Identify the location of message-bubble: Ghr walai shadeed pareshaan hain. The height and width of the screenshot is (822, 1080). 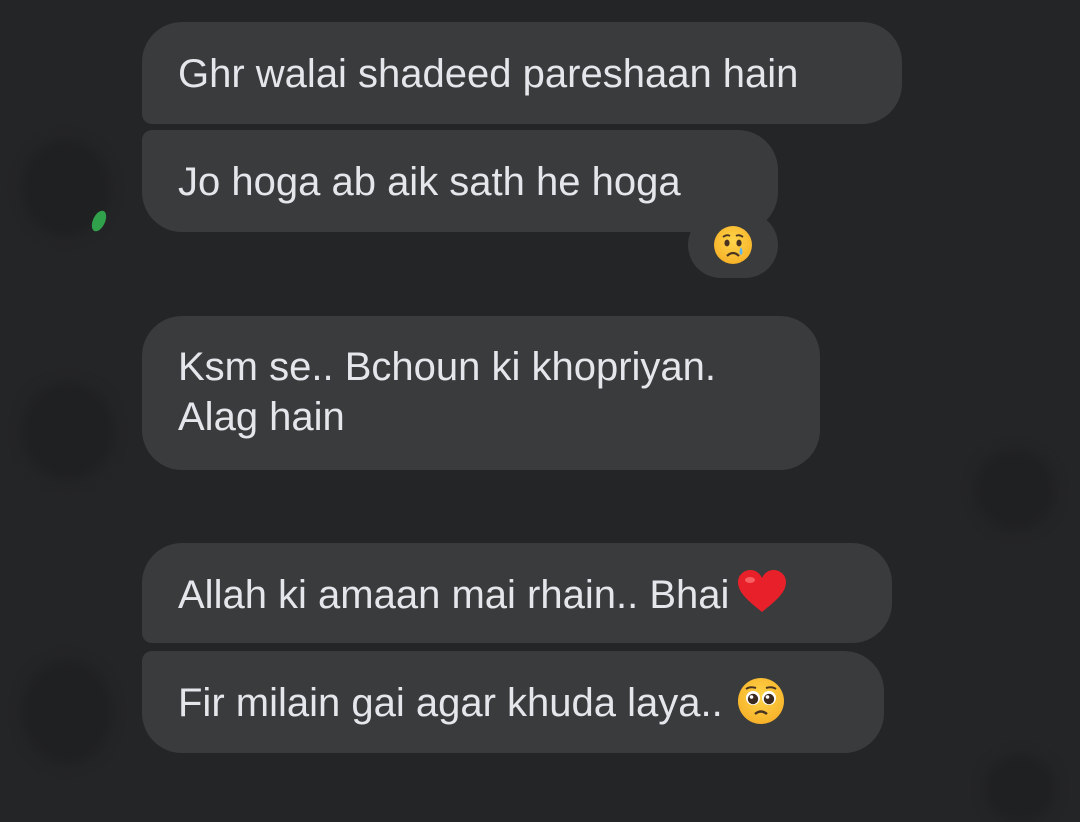
(522, 73).